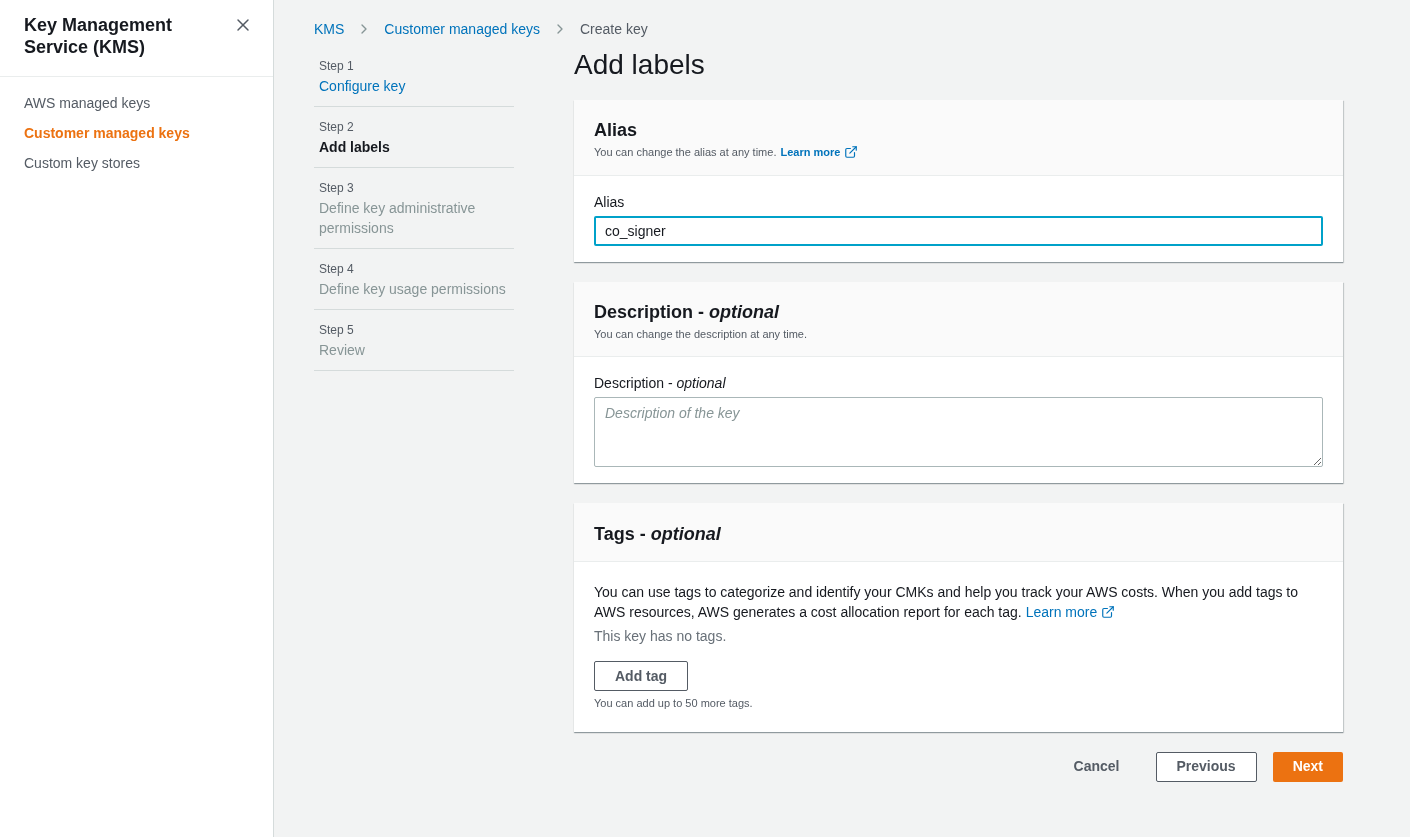  I want to click on card-description: You can change the description at any time., so click(701, 334).